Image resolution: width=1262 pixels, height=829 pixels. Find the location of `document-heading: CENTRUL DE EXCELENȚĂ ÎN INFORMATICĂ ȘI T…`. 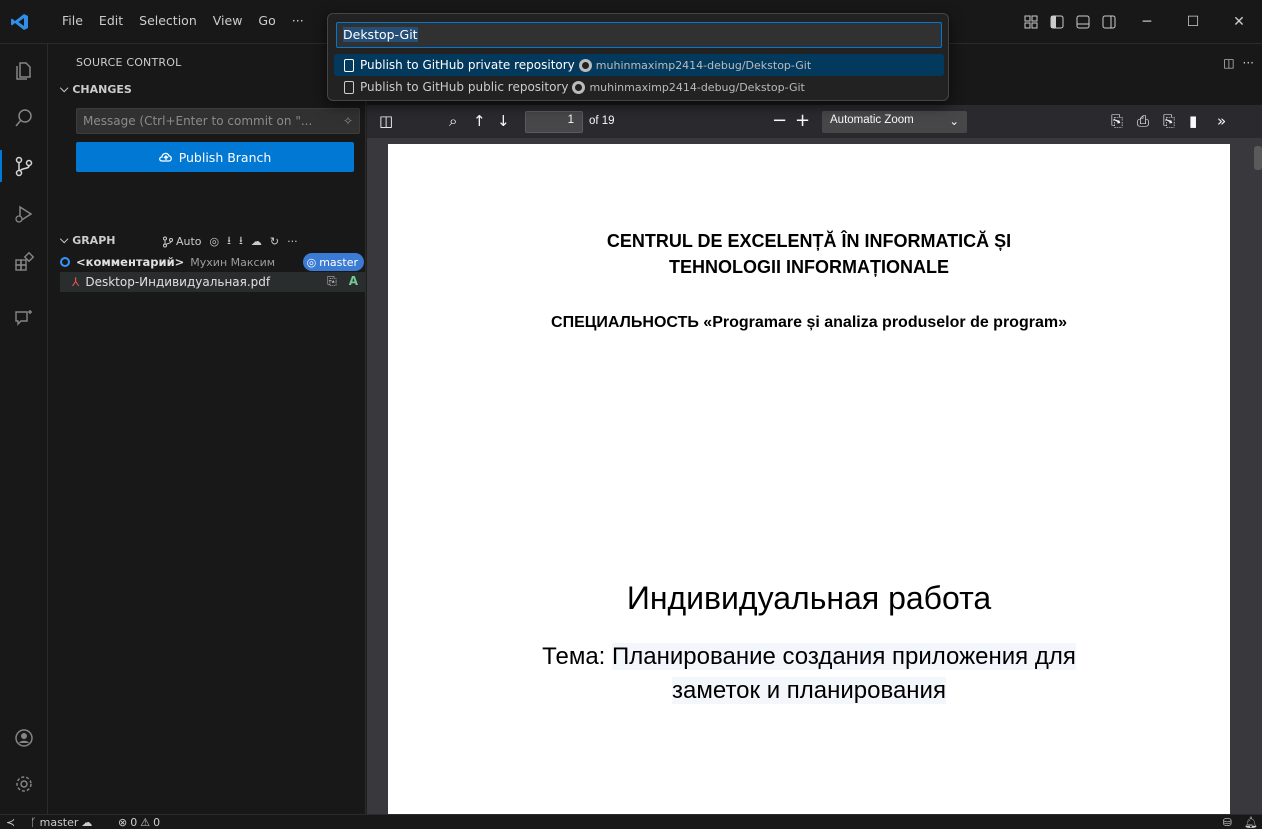

document-heading: CENTRUL DE EXCELENȚĂ ÎN INFORMATICĂ ȘI T… is located at coordinates (809, 254).